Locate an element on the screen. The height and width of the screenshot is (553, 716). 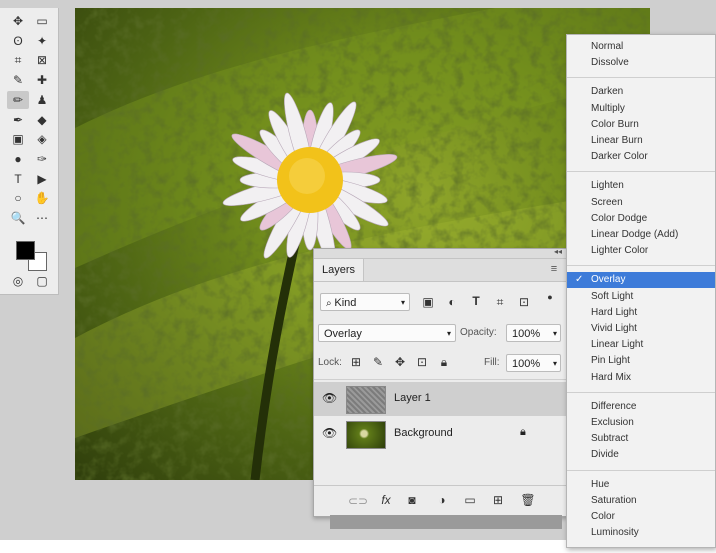
layer-row-layer-1: 👁︎ Layer 1 is located at coordinates (440, 399).